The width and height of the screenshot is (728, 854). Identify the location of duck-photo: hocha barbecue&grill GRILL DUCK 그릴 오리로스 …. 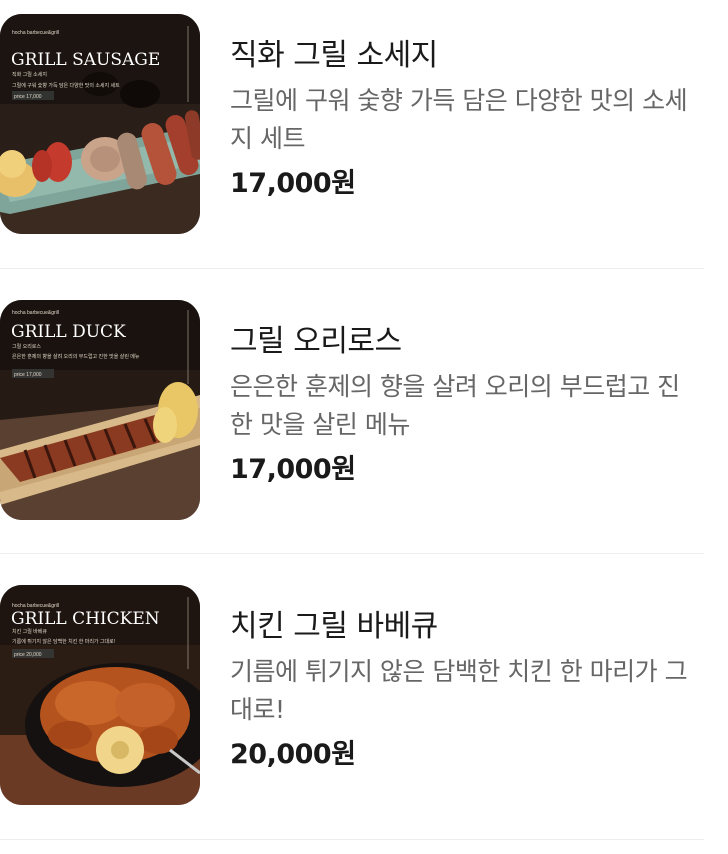
(100, 410).